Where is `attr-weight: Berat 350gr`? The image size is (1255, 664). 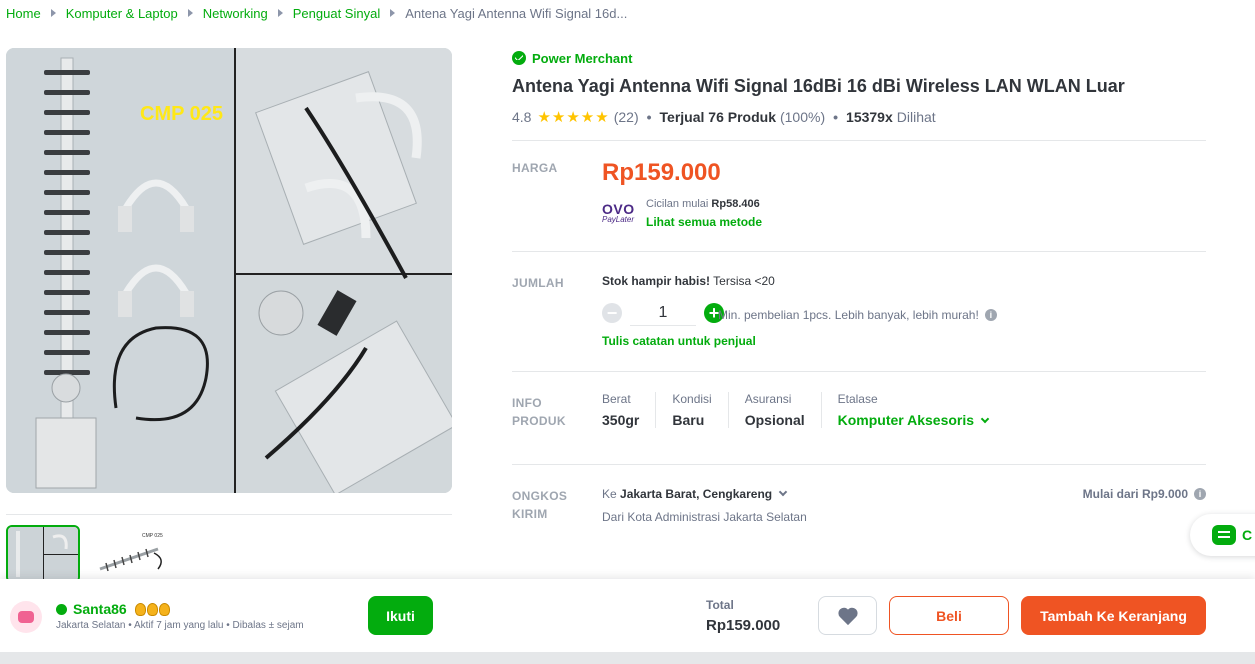
attr-weight: Berat 350gr is located at coordinates (628, 410).